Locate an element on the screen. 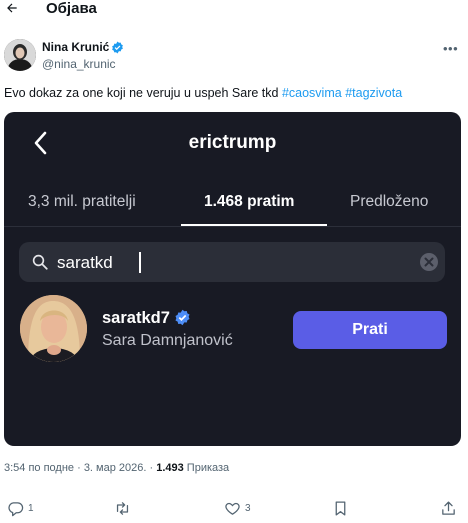 This screenshot has height=523, width=468. more-icon: ••• is located at coordinates (450, 48).